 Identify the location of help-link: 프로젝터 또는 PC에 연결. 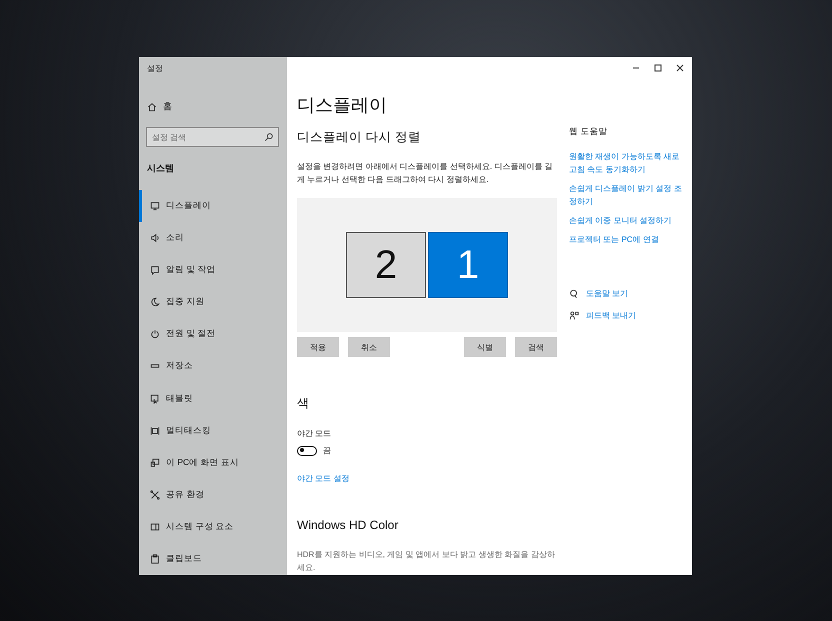
(626, 239).